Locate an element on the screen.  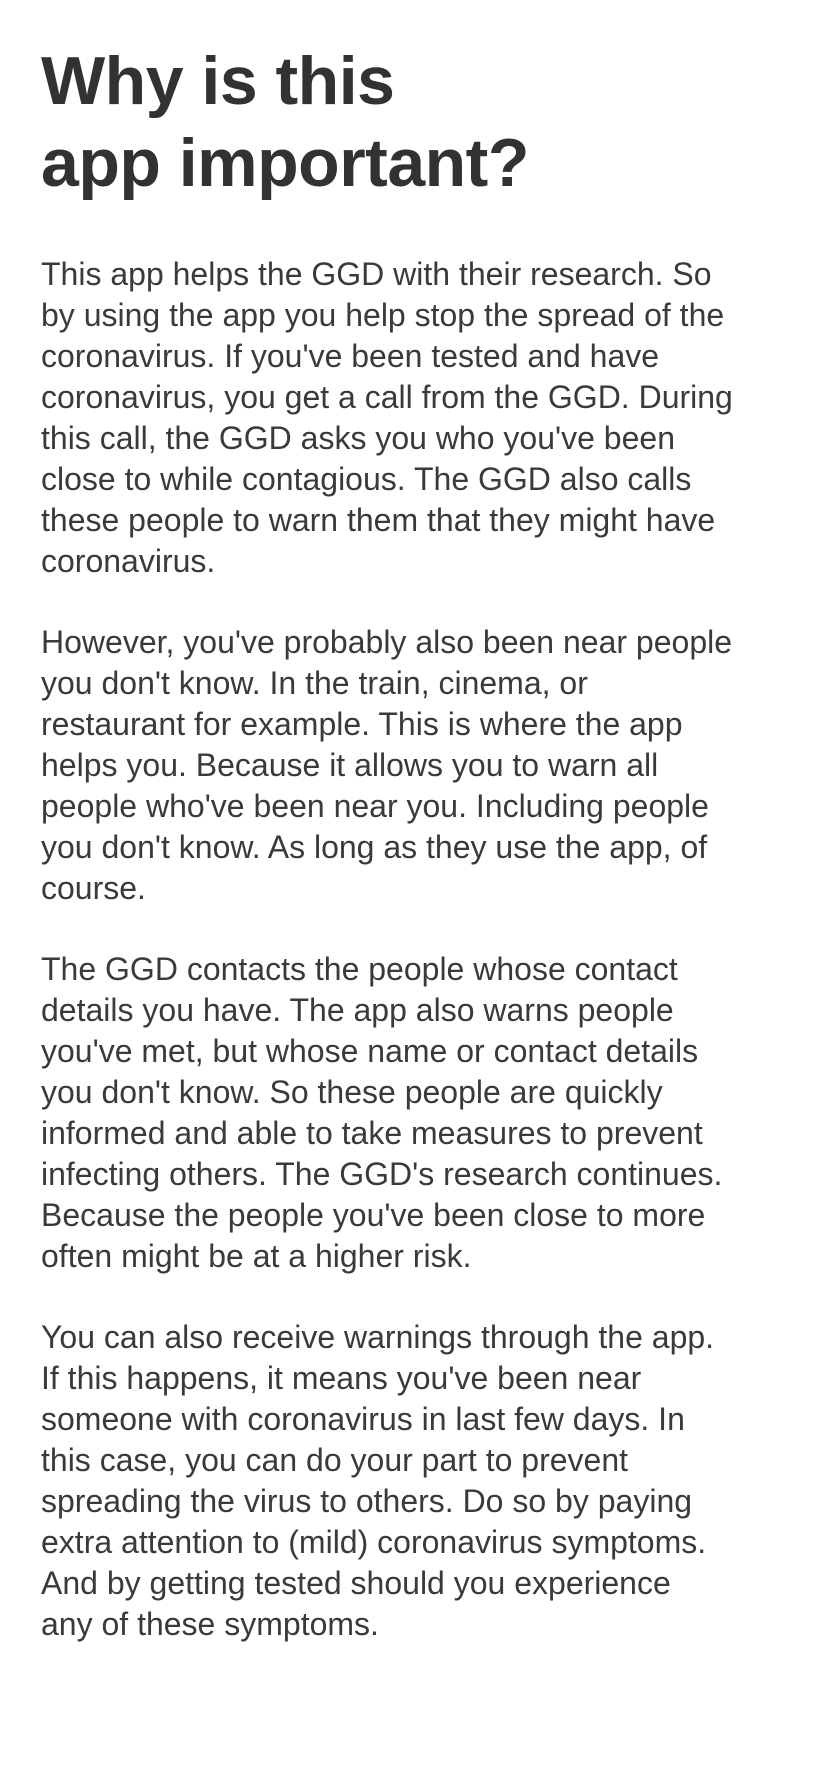
text-line: any of these symptoms. is located at coordinates (210, 1624).